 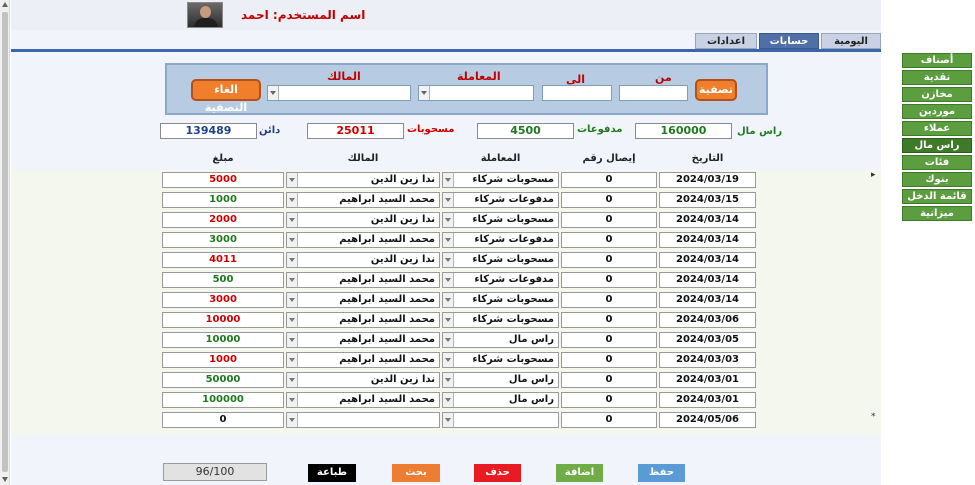 I want to click on amount-cell: 5000, so click(x=223, y=180).